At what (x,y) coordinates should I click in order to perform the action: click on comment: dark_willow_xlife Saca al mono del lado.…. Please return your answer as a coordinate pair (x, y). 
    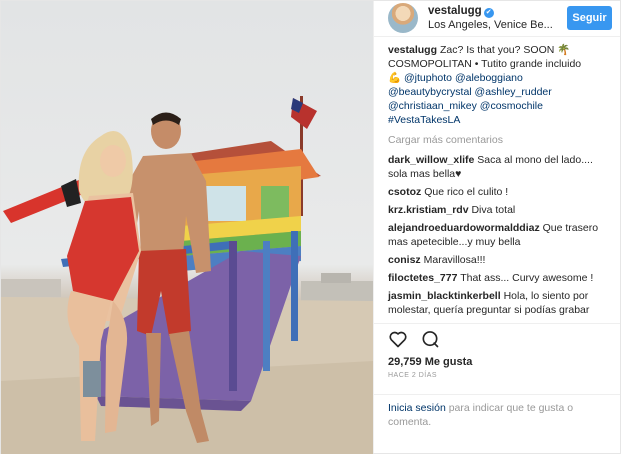
    Looking at the image, I should click on (499, 167).